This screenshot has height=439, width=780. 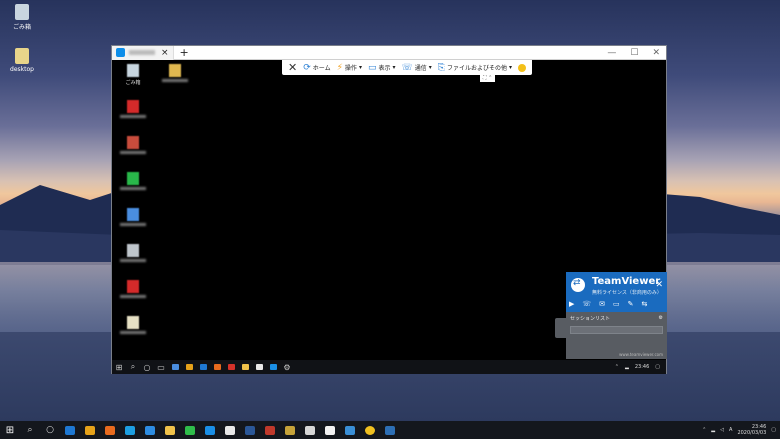 What do you see at coordinates (773, 430) in the screenshot?
I see `notification-center-icon: ▢` at bounding box center [773, 430].